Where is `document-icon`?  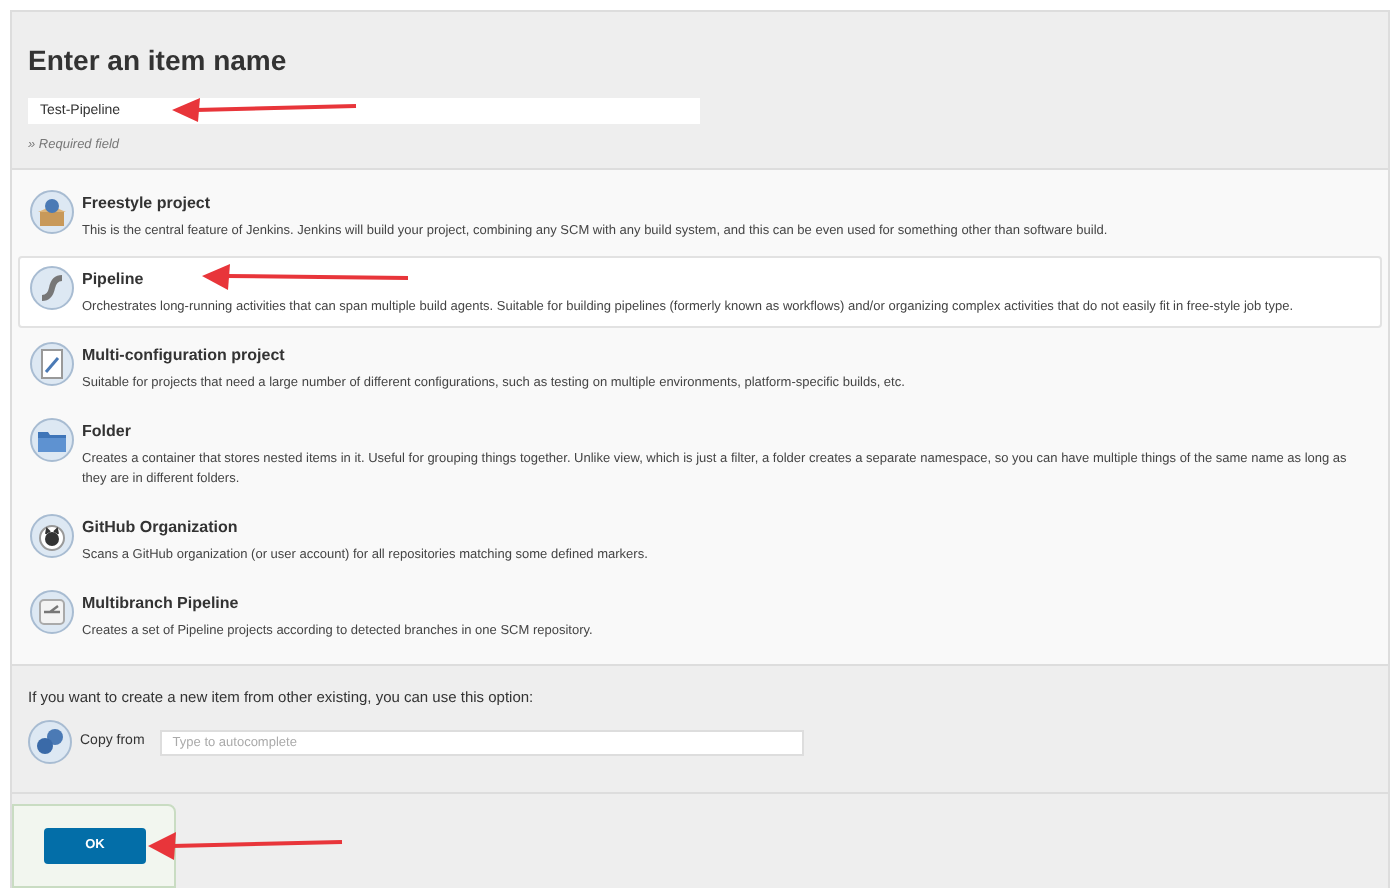 document-icon is located at coordinates (52, 363).